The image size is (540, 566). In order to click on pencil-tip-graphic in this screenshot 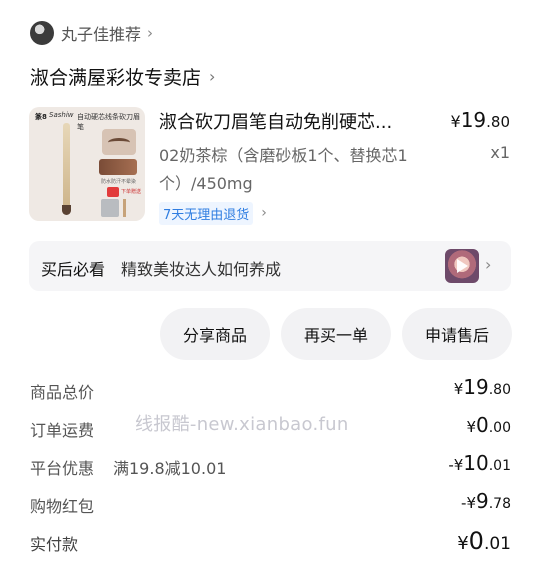, I will do `click(66, 210)`.